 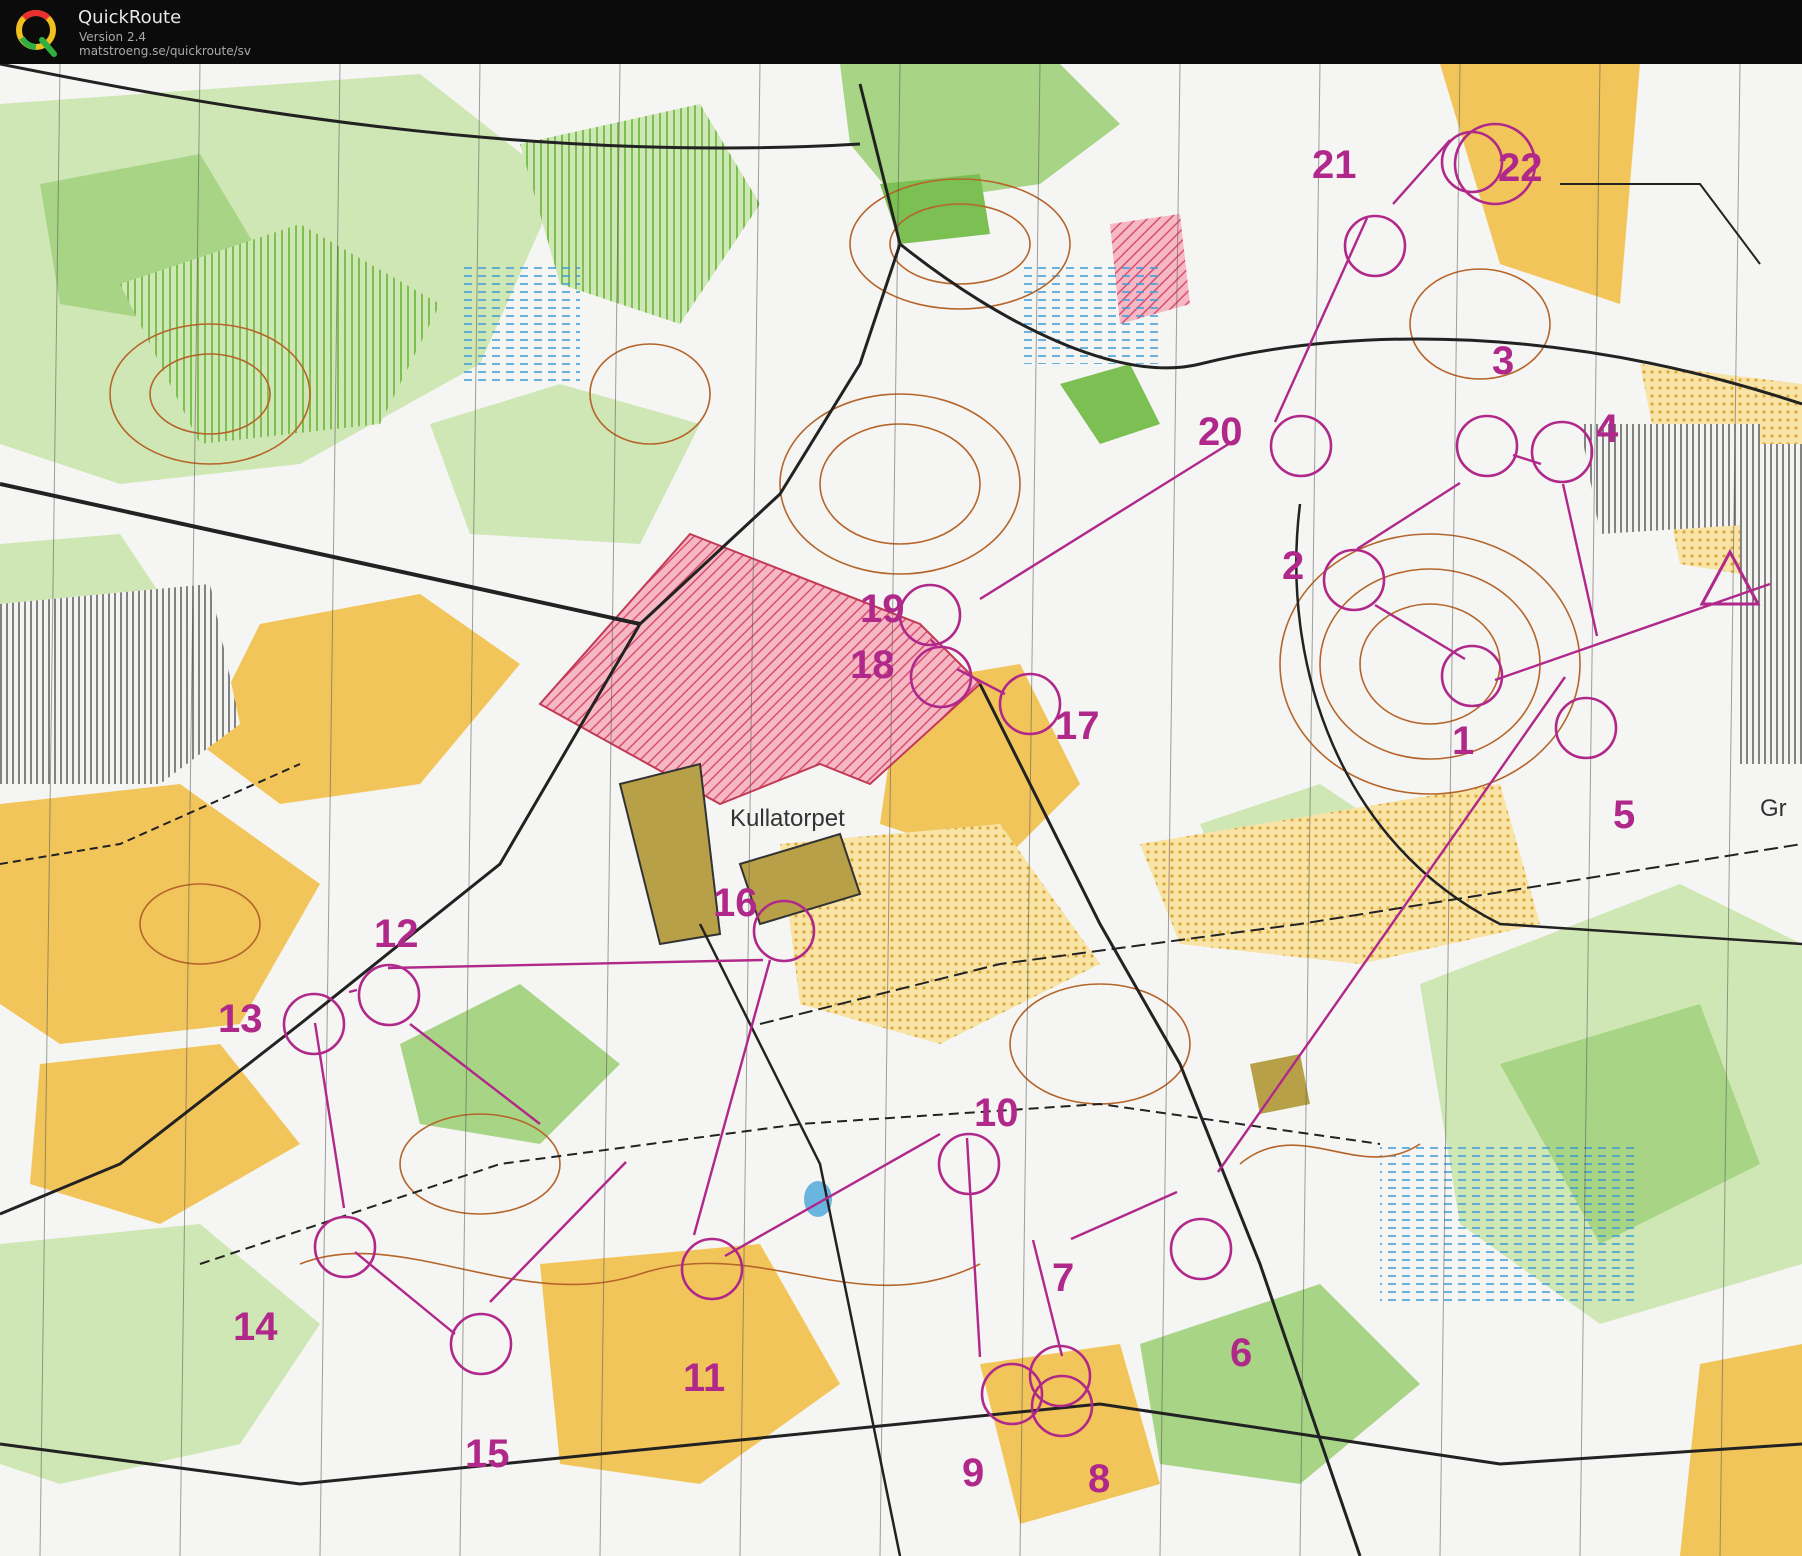 What do you see at coordinates (396, 934) in the screenshot?
I see `control-number-12: 12` at bounding box center [396, 934].